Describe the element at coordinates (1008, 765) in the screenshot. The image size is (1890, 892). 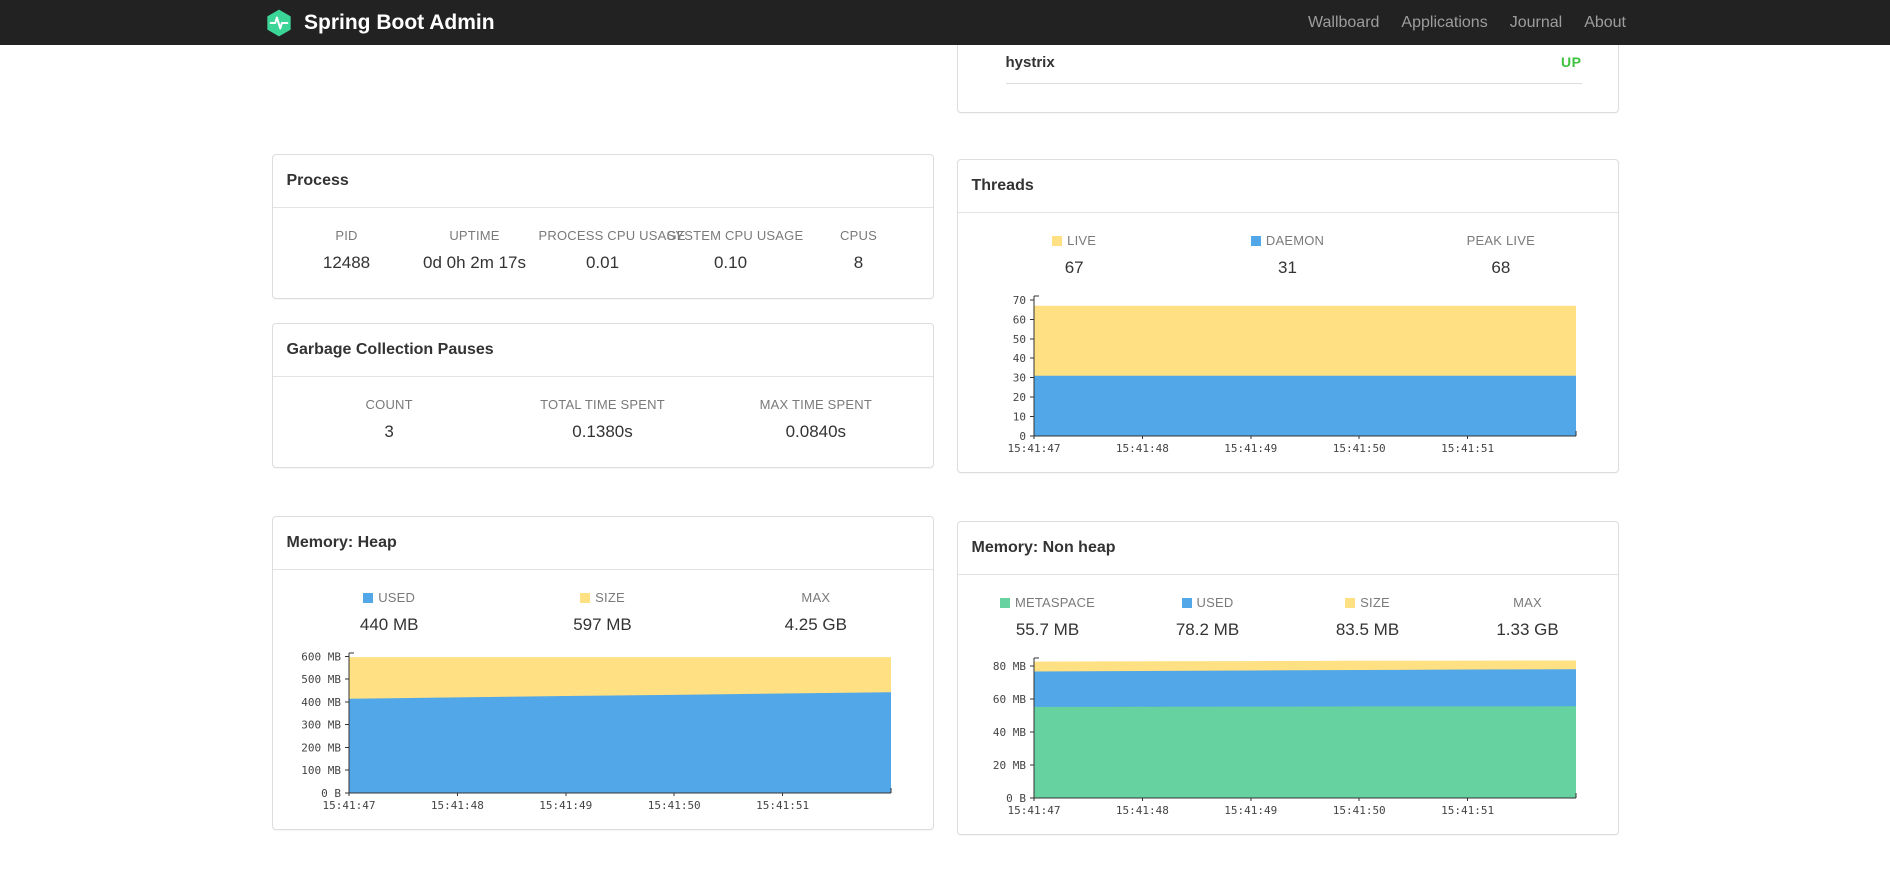
I see `svg-text: 20 MB` at that location.